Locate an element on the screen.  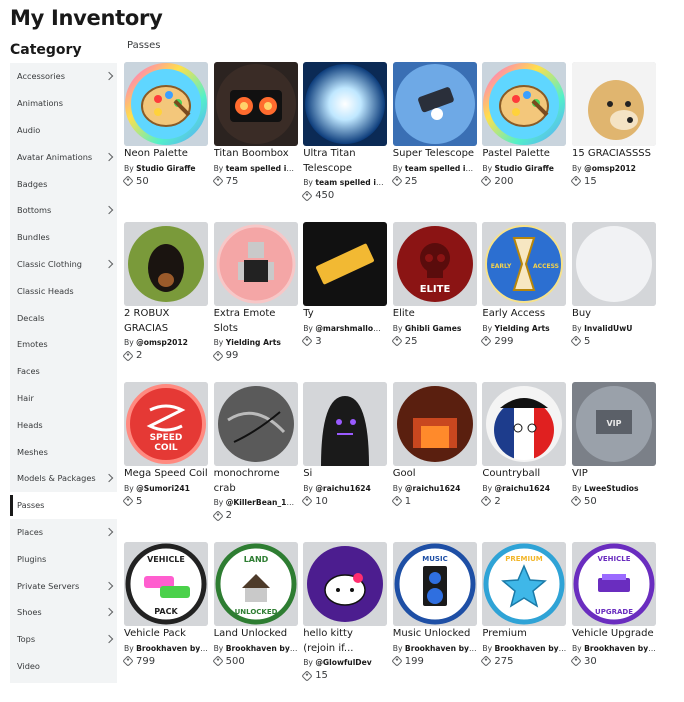
blank-circle-icon is located at coordinates (613, 264).